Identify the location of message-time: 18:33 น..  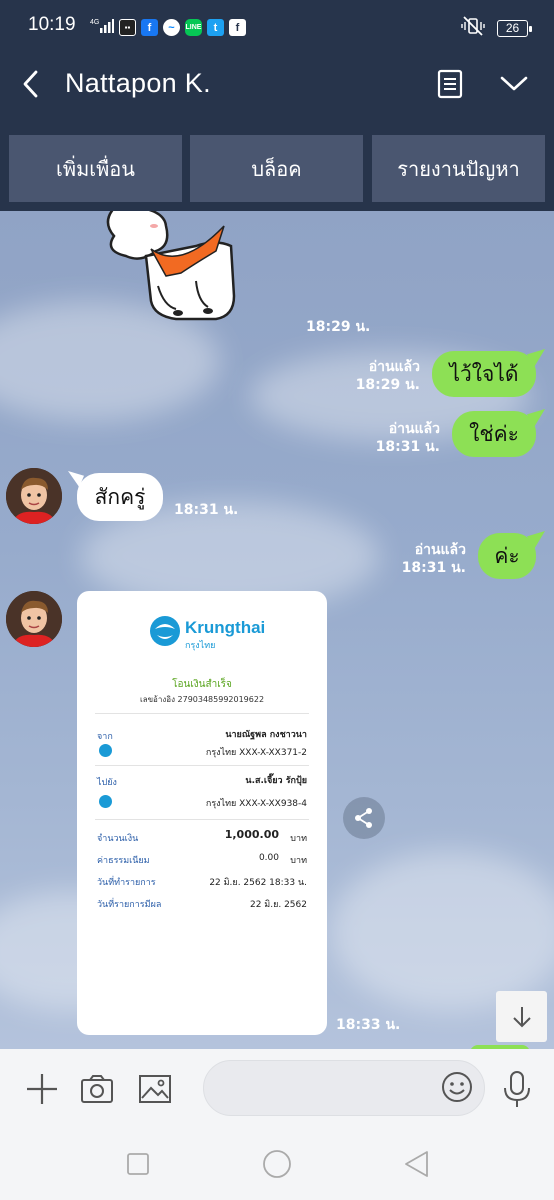
(368, 1025).